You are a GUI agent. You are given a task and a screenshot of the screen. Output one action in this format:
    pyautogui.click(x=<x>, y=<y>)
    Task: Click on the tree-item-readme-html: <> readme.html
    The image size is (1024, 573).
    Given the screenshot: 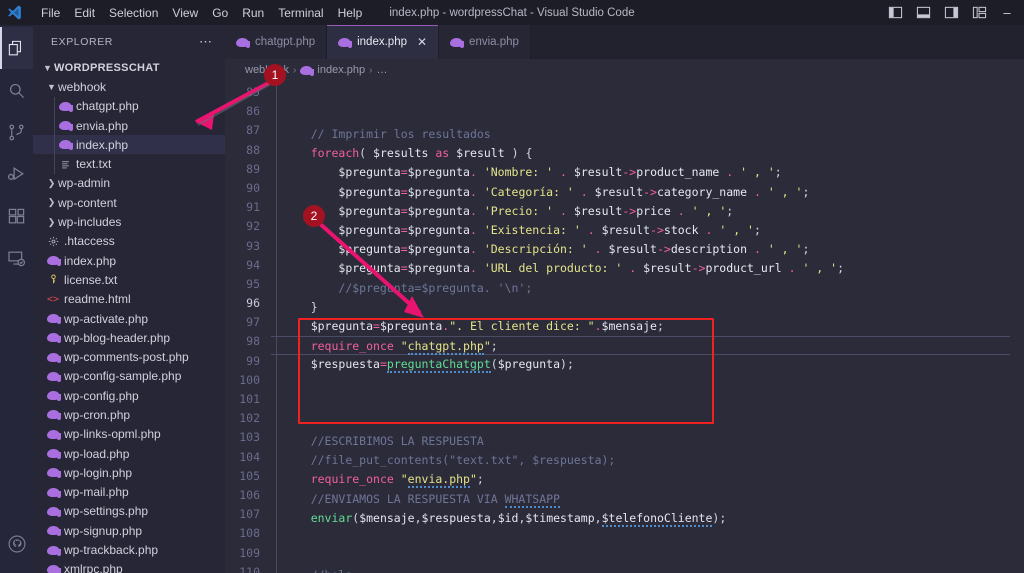 What is the action you would take?
    pyautogui.click(x=129, y=299)
    